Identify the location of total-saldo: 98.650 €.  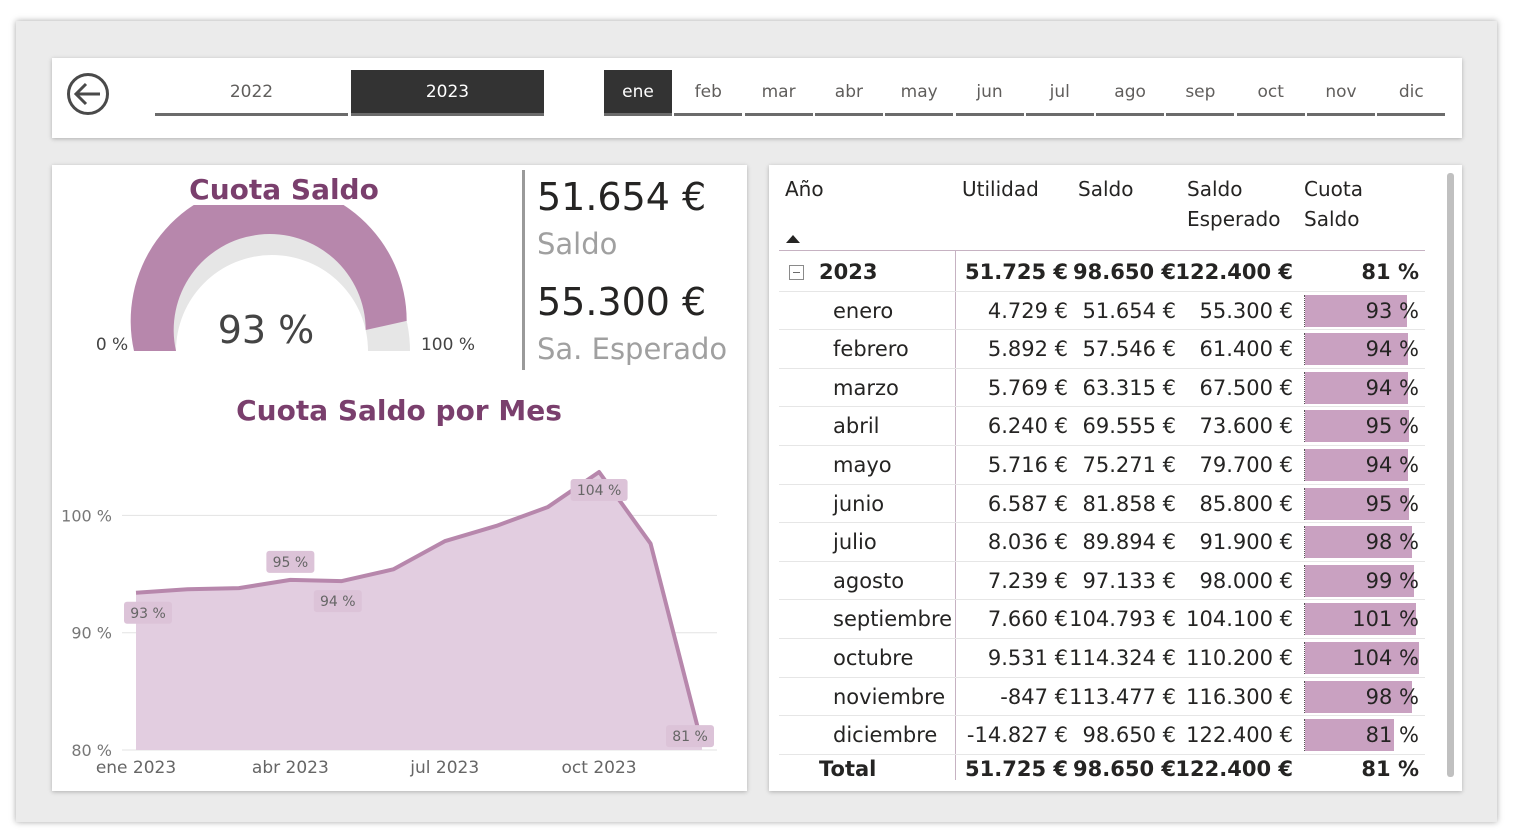
(1124, 769).